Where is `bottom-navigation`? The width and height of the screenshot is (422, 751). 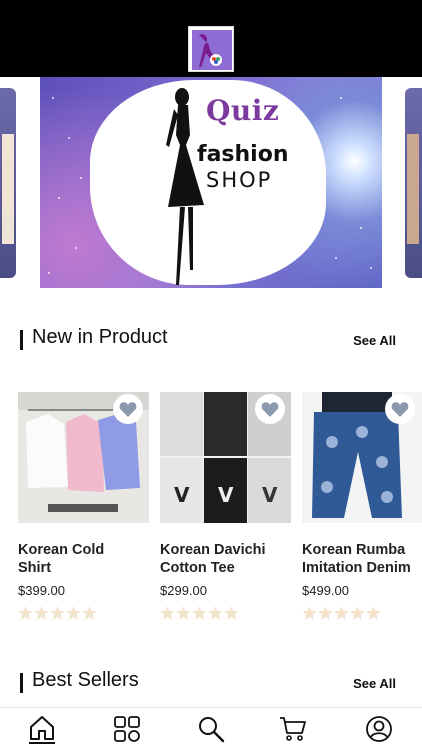 bottom-navigation is located at coordinates (211, 729).